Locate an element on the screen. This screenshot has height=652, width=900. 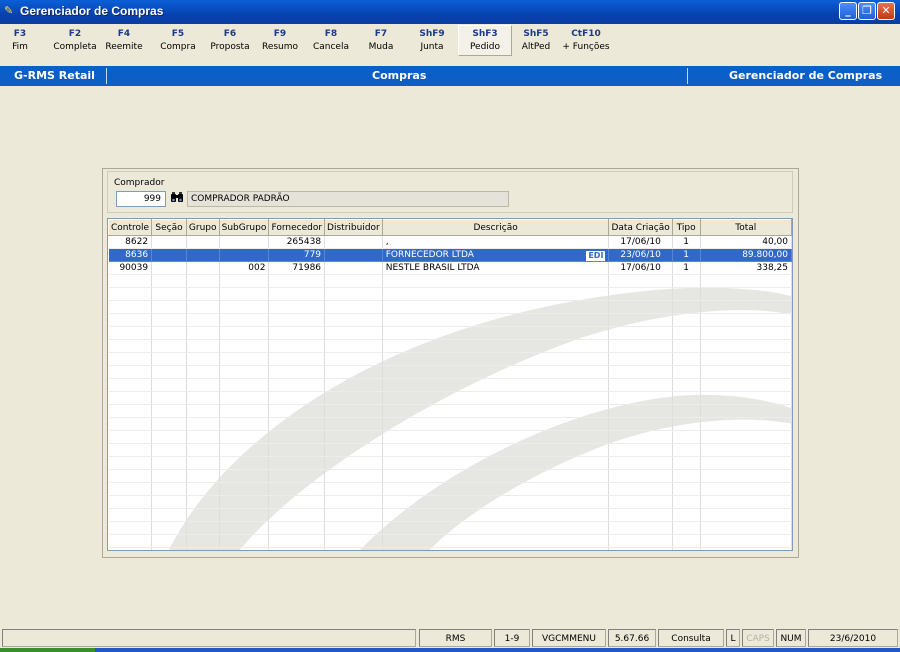
cell-subgrupo is located at coordinates (244, 242).